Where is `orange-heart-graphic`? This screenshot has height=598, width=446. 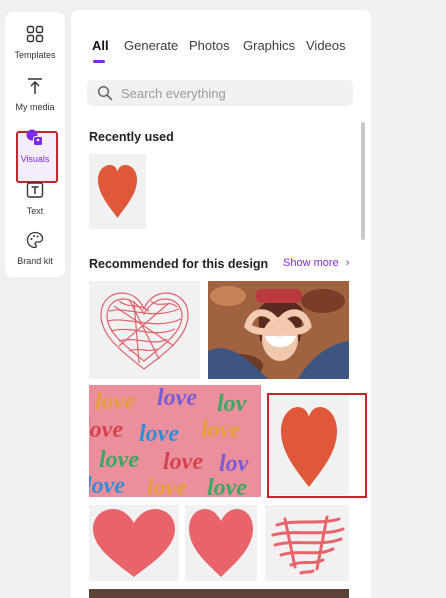 orange-heart-graphic is located at coordinates (117, 191).